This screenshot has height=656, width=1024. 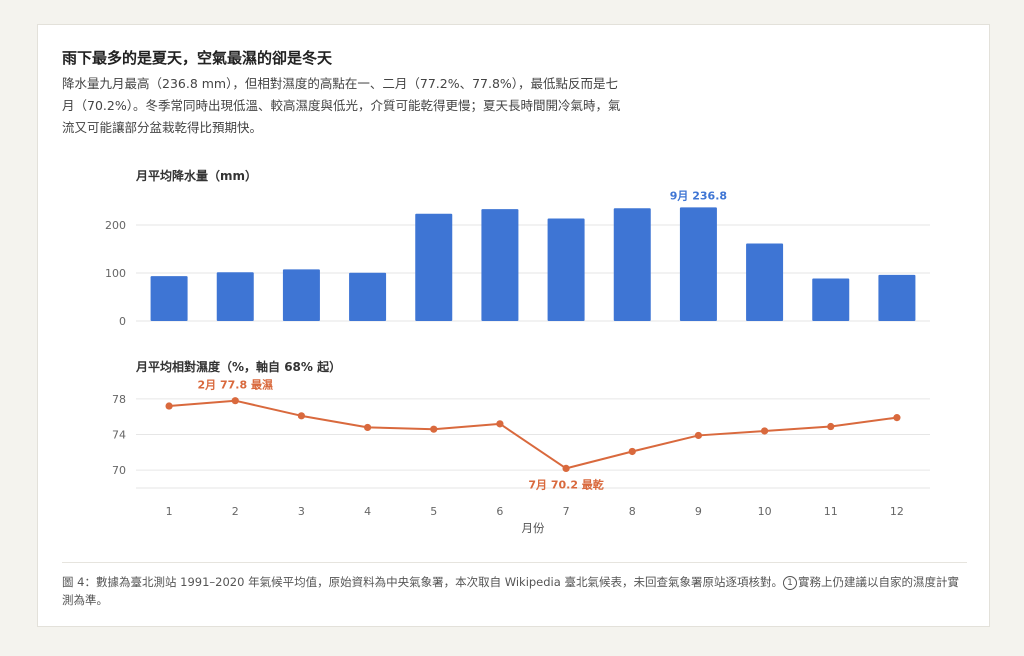 I want to click on bar-annotation: 9月 236.8, so click(x=698, y=195).